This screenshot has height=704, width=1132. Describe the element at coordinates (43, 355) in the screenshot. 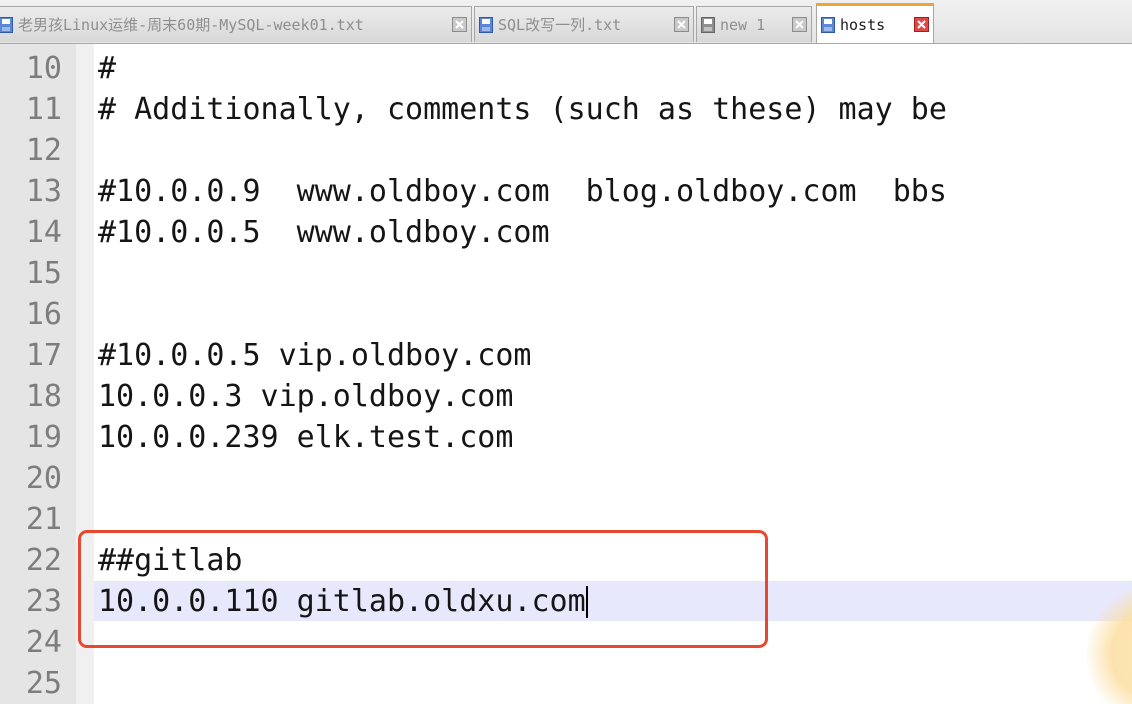

I see `line-number: 17` at that location.